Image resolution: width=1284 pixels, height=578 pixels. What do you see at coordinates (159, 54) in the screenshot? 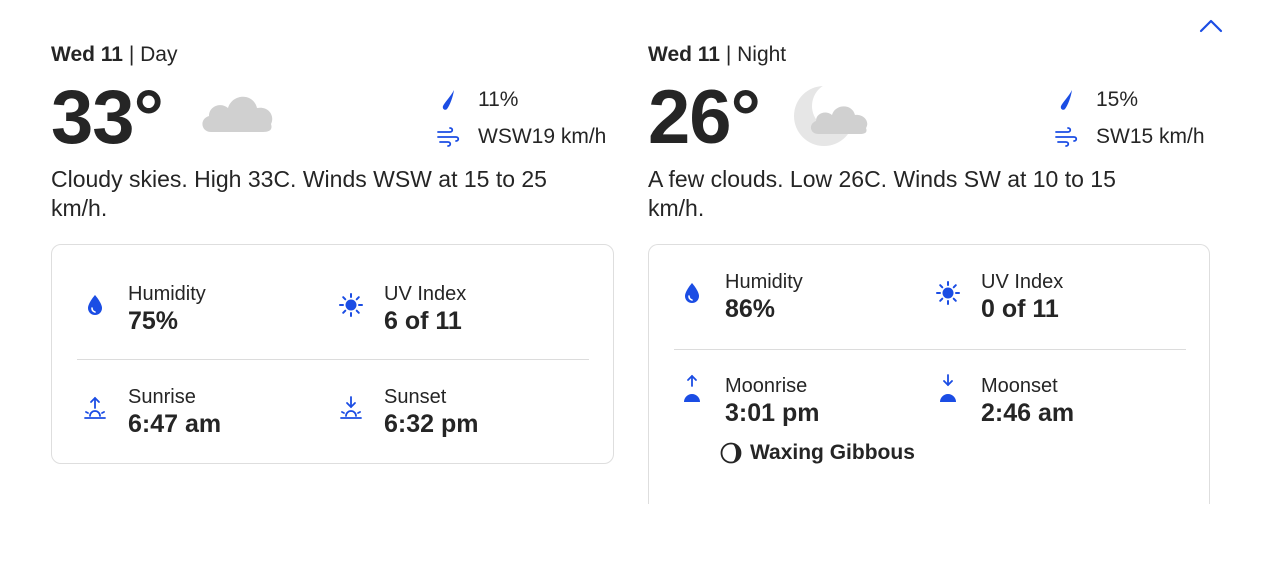
I see `daypart-name: Day` at bounding box center [159, 54].